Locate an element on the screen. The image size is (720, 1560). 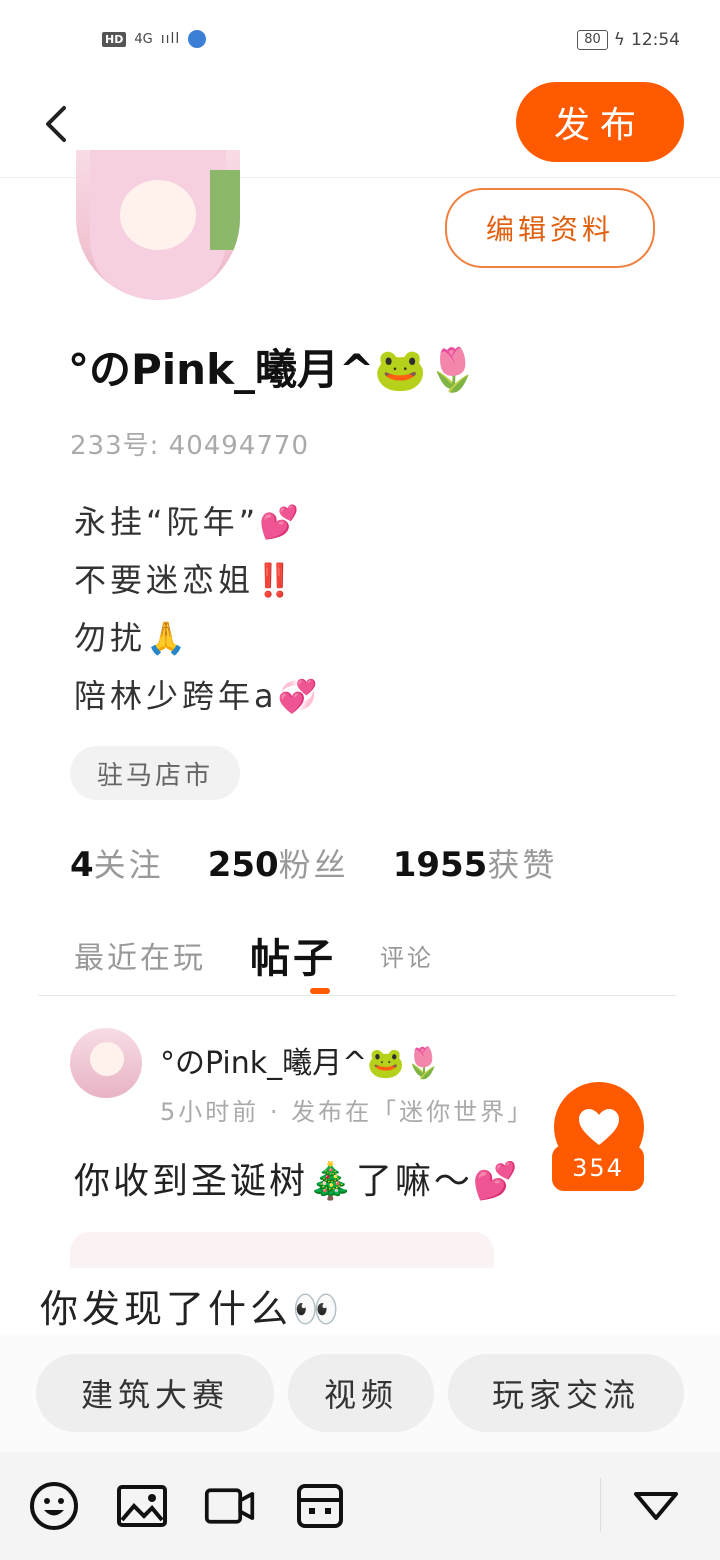
stat-fans: 250粉丝 is located at coordinates (278, 863).